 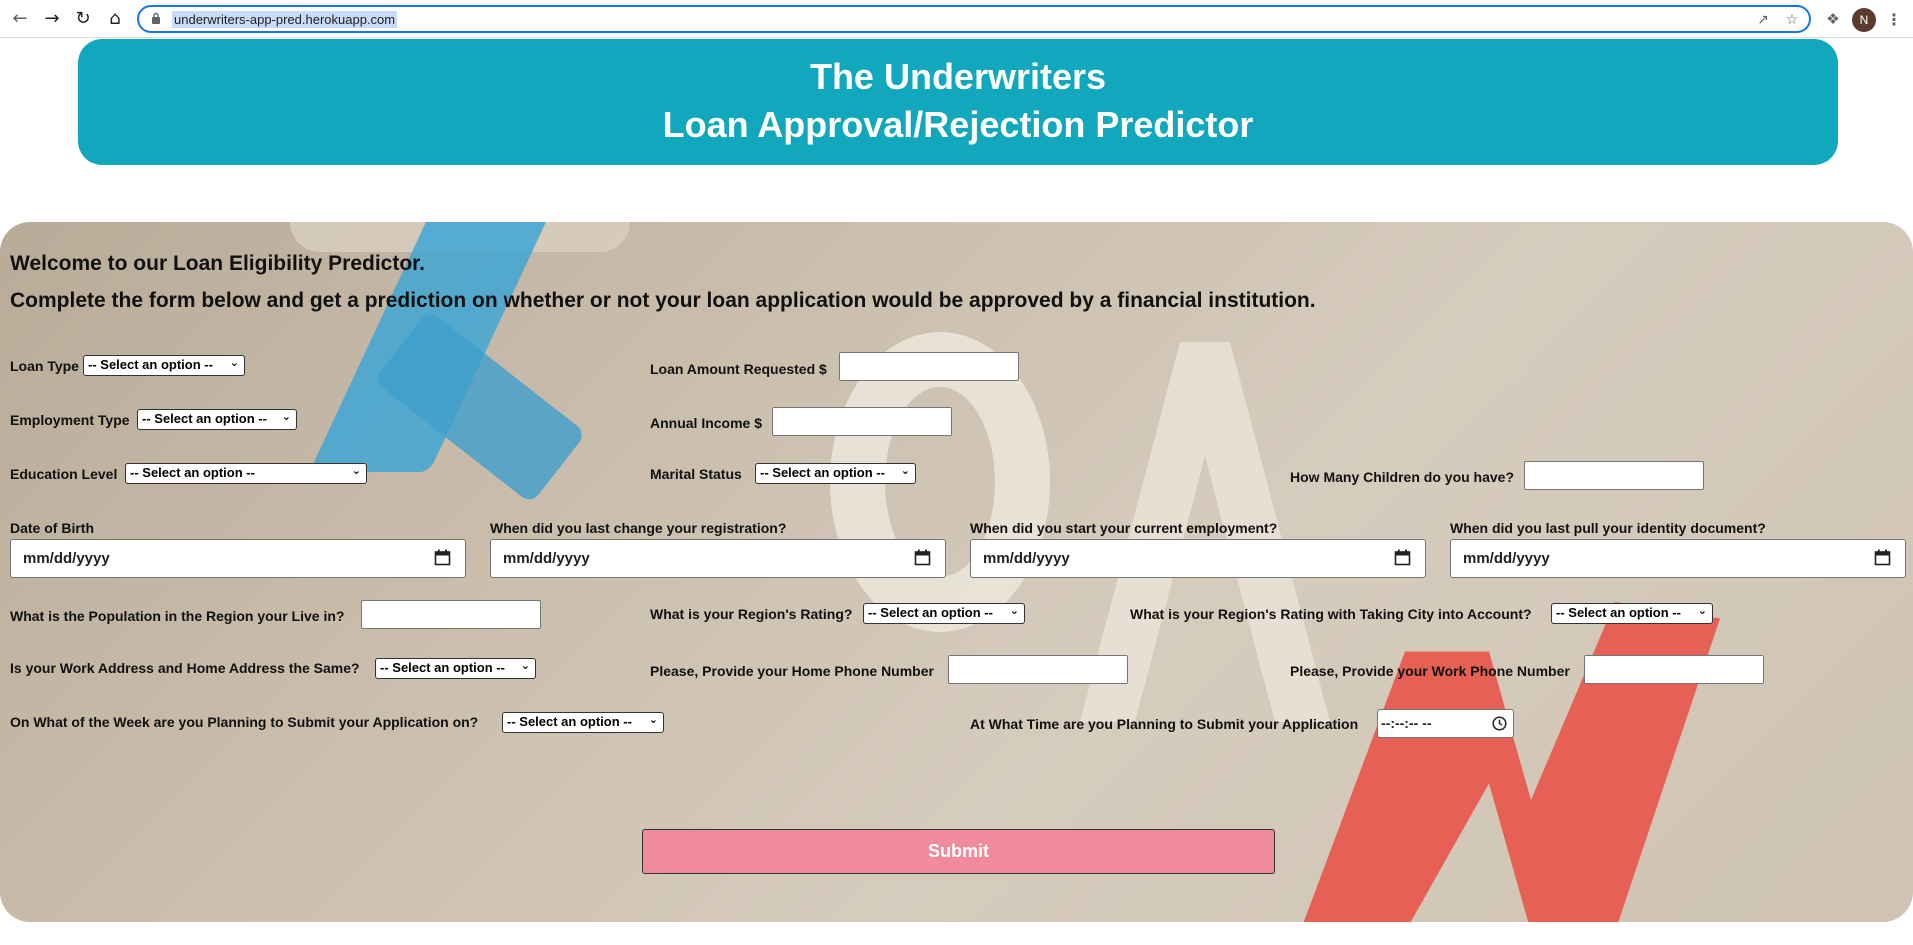 I want to click on loan-type-select: -- Select an option -- ⌄, so click(x=164, y=365).